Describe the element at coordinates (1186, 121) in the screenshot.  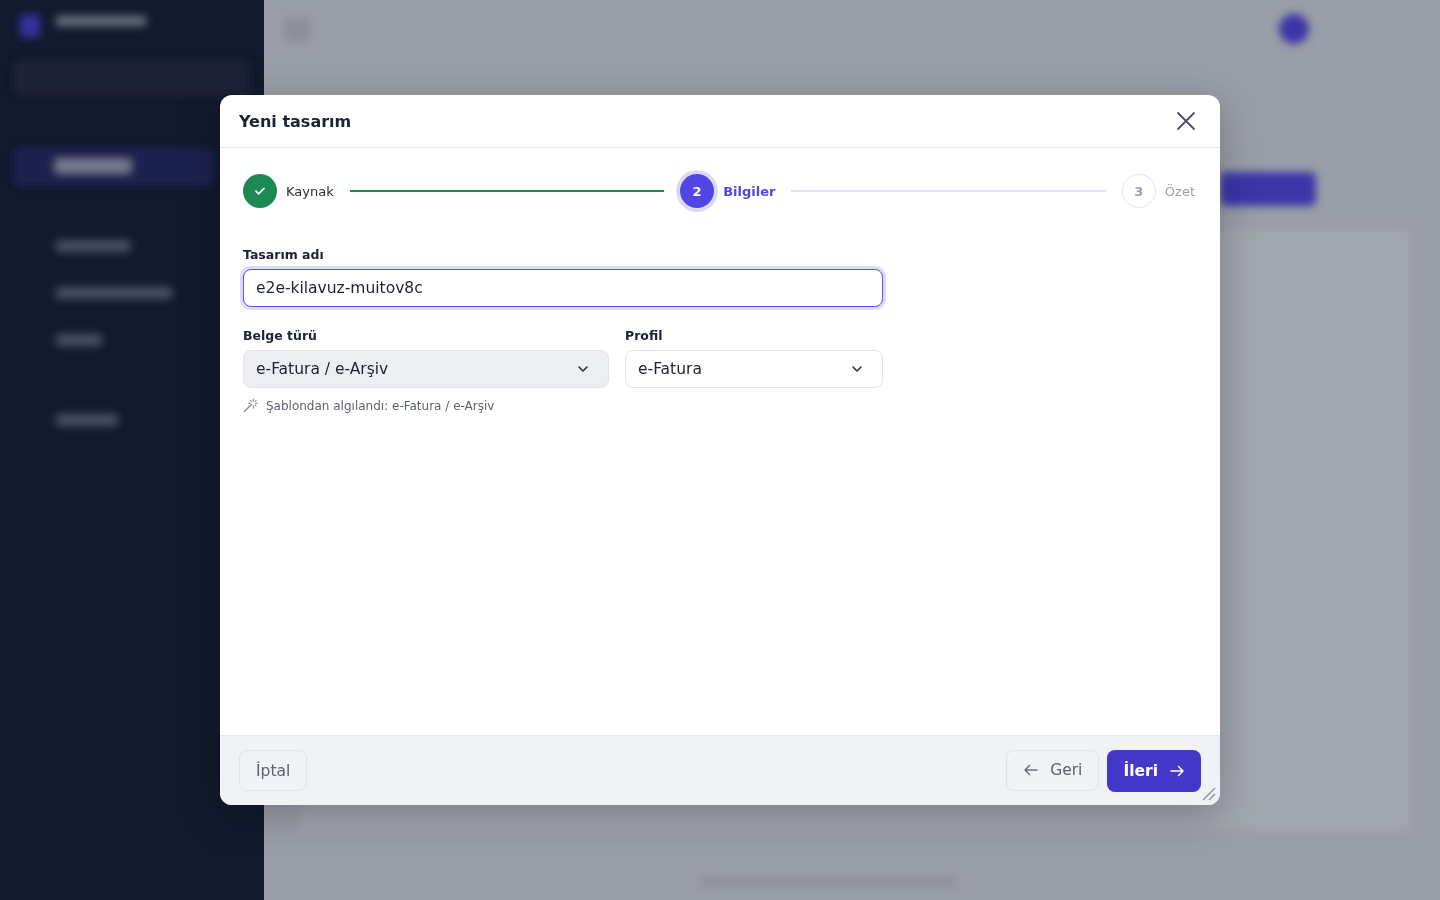
I see `close-icon` at that location.